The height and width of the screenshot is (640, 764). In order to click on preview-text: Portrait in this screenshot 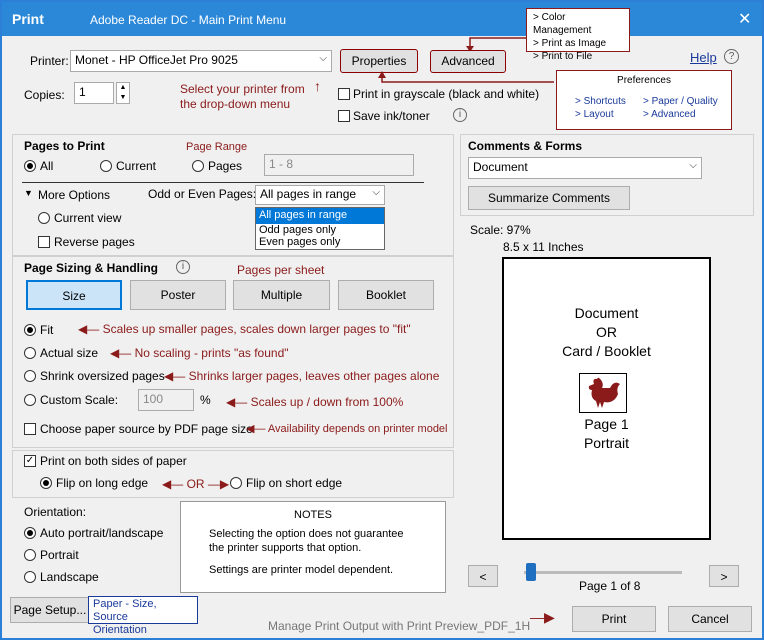, I will do `click(606, 443)`.